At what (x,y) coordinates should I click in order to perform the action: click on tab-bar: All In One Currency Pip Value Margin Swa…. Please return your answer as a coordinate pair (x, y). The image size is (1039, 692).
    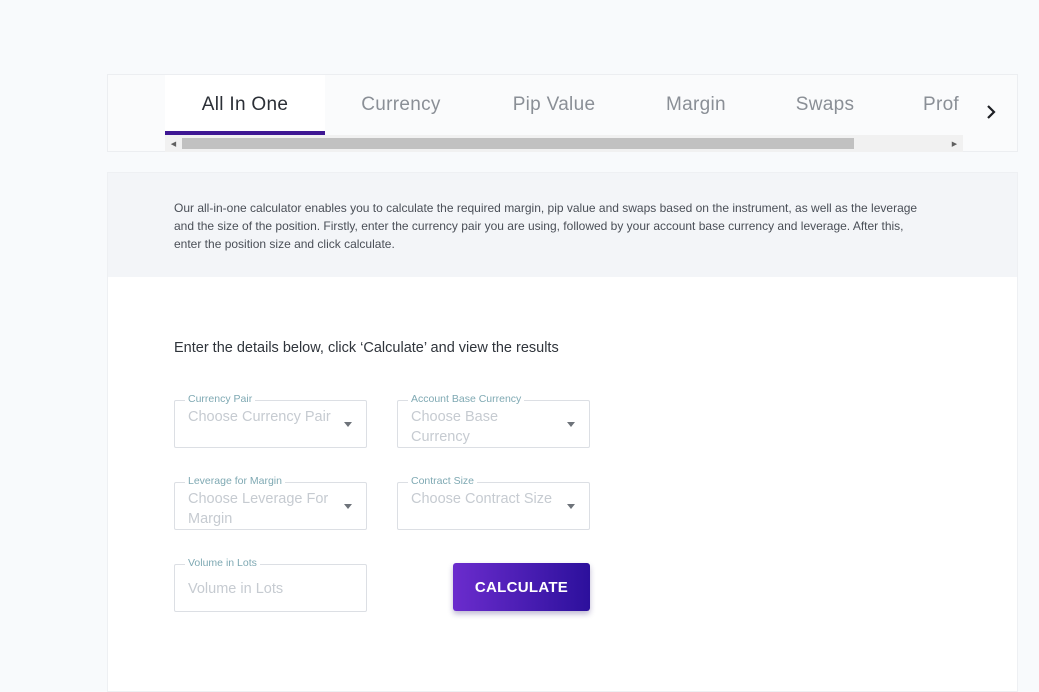
    Looking at the image, I should click on (564, 105).